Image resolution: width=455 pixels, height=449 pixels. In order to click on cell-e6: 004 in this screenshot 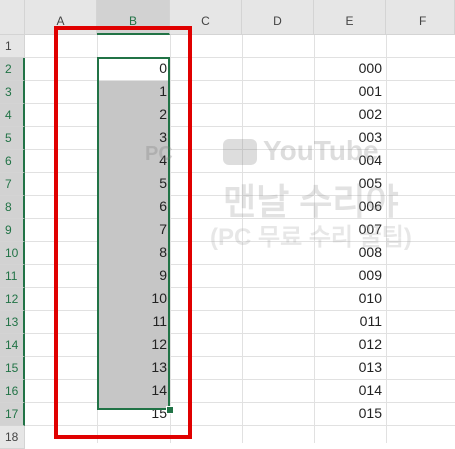, I will do `click(356, 160)`.